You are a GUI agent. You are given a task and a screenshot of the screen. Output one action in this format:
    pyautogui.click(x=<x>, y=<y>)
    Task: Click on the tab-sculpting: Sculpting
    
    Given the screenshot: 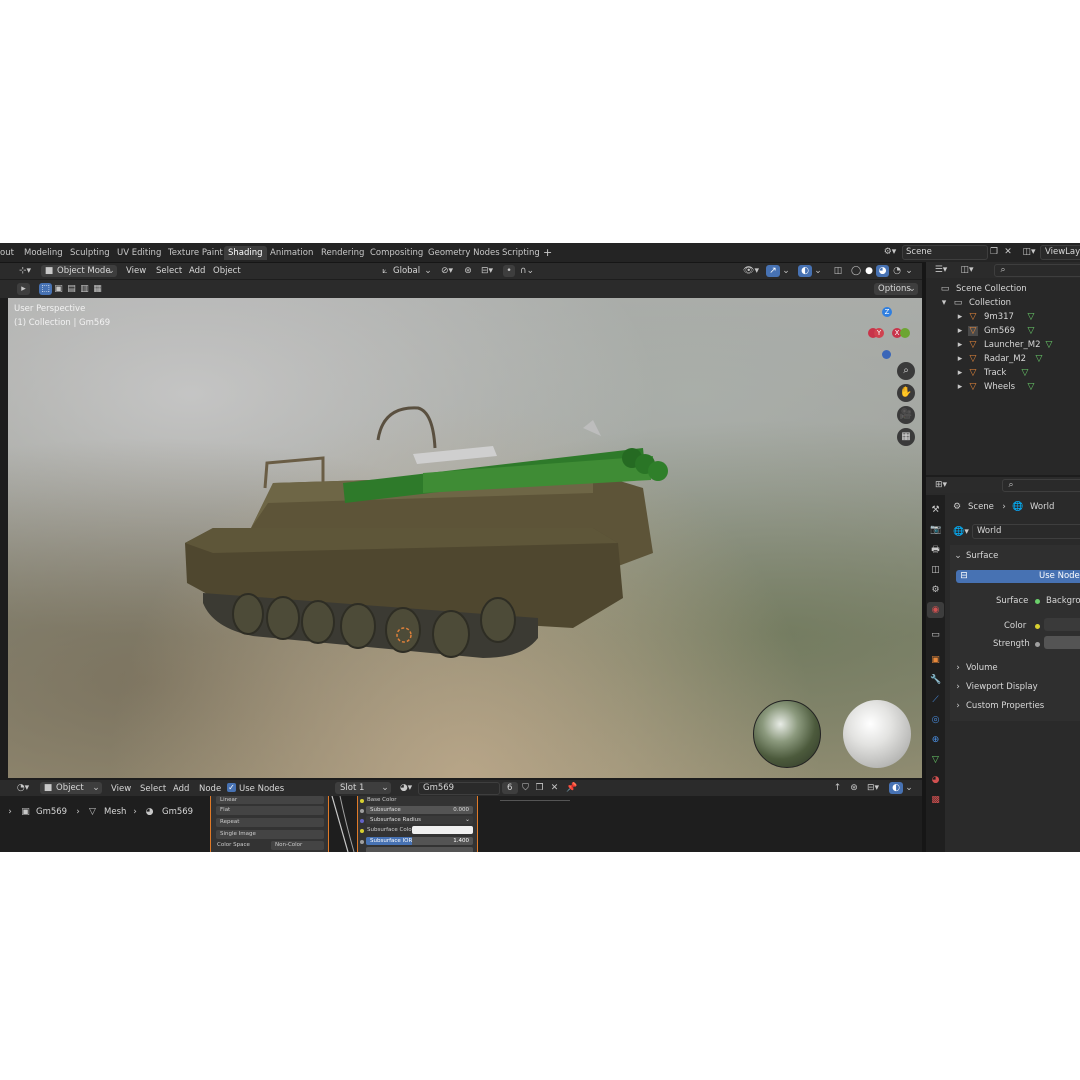 What is the action you would take?
    pyautogui.click(x=90, y=253)
    